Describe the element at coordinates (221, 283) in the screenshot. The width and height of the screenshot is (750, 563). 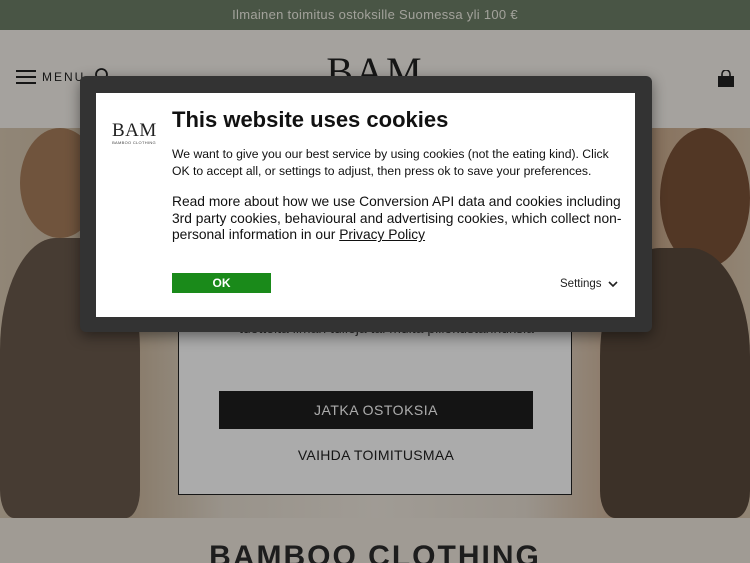
I see `ok-button: OK` at that location.